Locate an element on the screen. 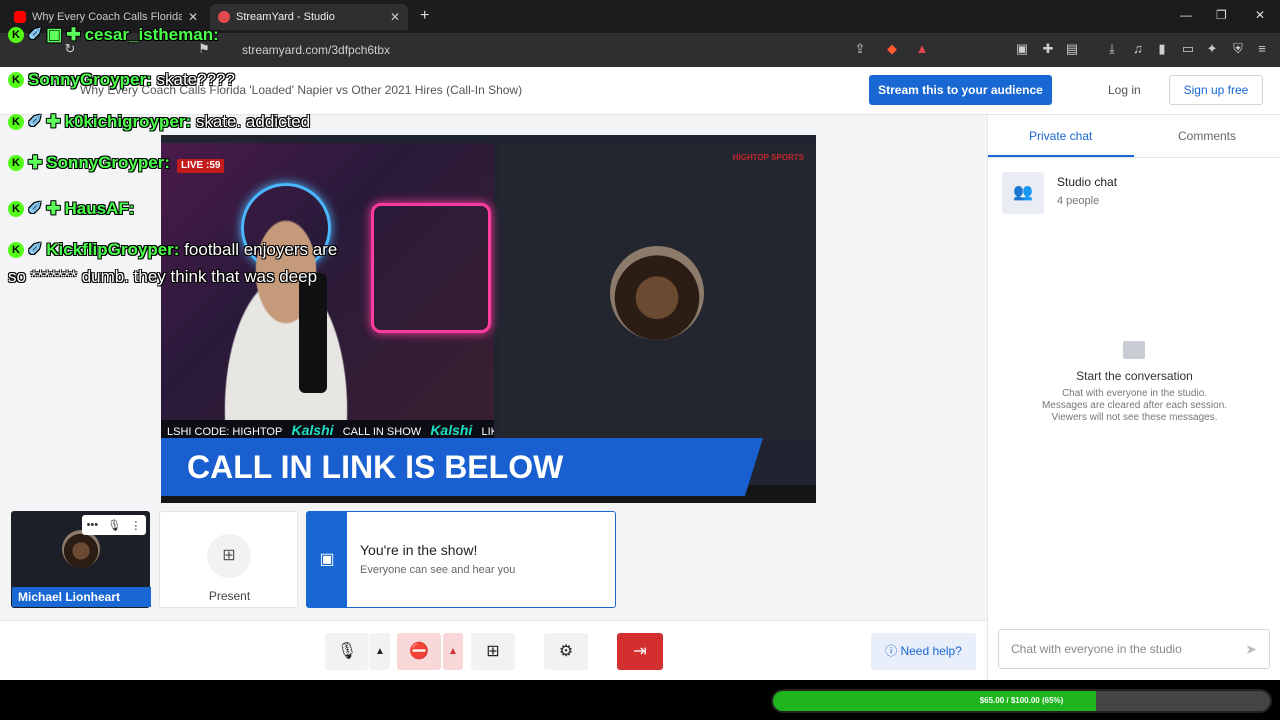  empty-chat-line: Chat with everyone in the studio. is located at coordinates (1134, 393).